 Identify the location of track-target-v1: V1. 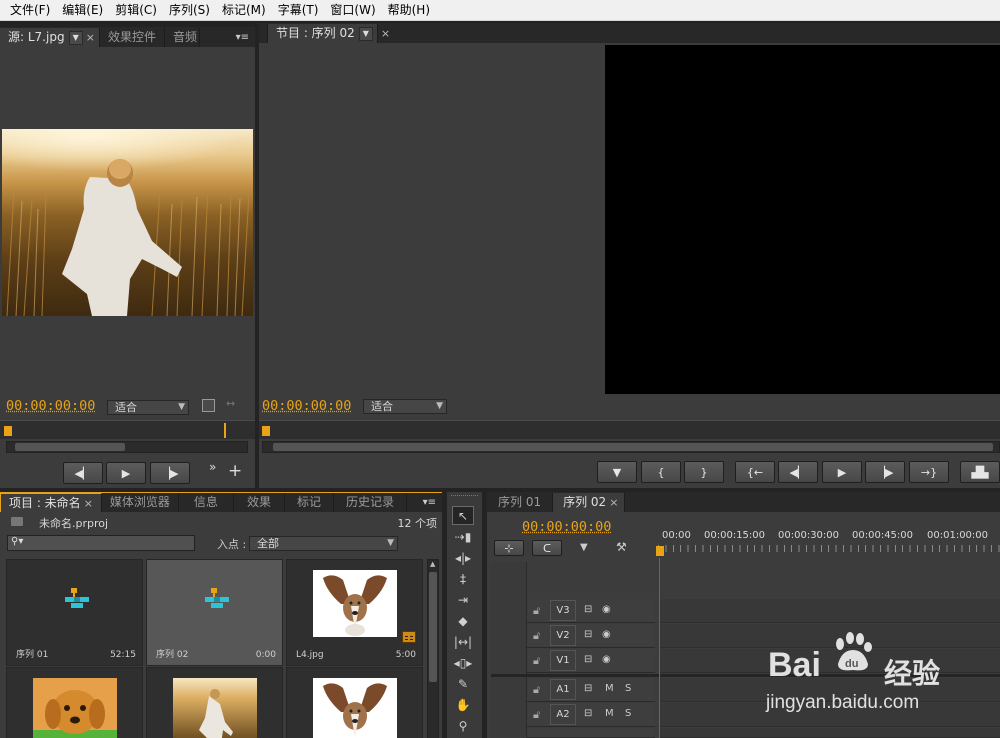
(563, 660).